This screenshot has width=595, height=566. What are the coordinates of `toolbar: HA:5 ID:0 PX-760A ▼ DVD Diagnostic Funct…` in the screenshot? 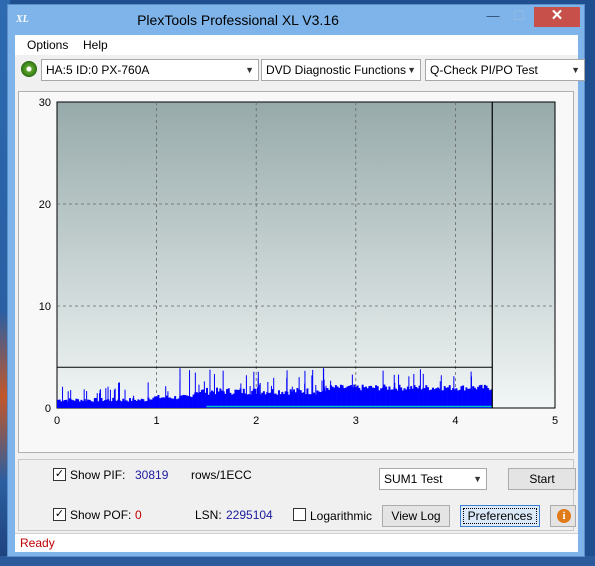 It's located at (300, 70).